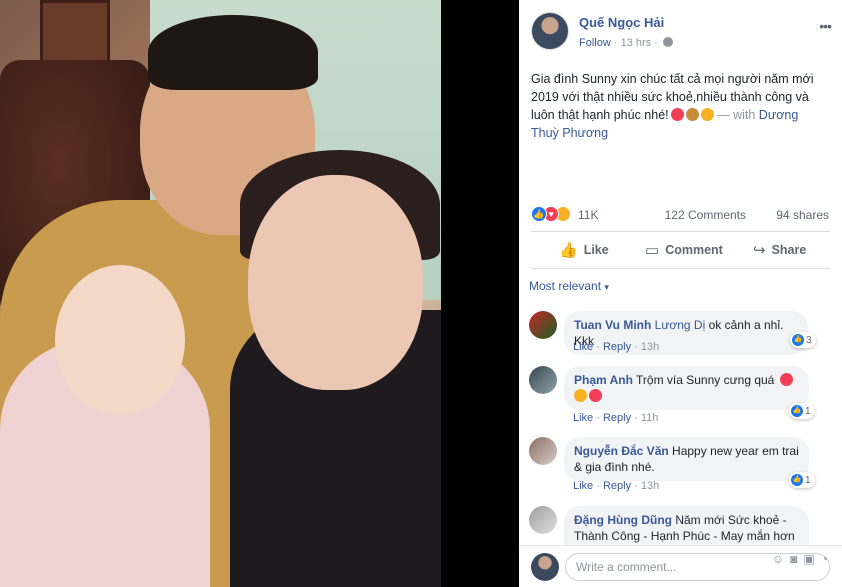 The height and width of the screenshot is (587, 842). Describe the element at coordinates (554, 214) in the screenshot. I see `reaction-icons: 👍 ♥` at that location.